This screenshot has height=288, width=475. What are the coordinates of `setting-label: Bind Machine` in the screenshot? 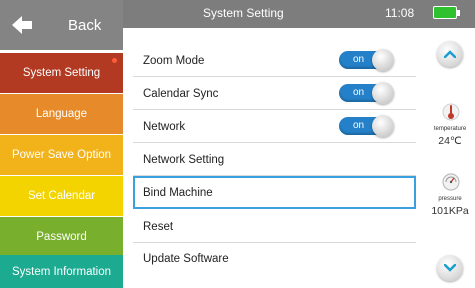 It's located at (178, 192).